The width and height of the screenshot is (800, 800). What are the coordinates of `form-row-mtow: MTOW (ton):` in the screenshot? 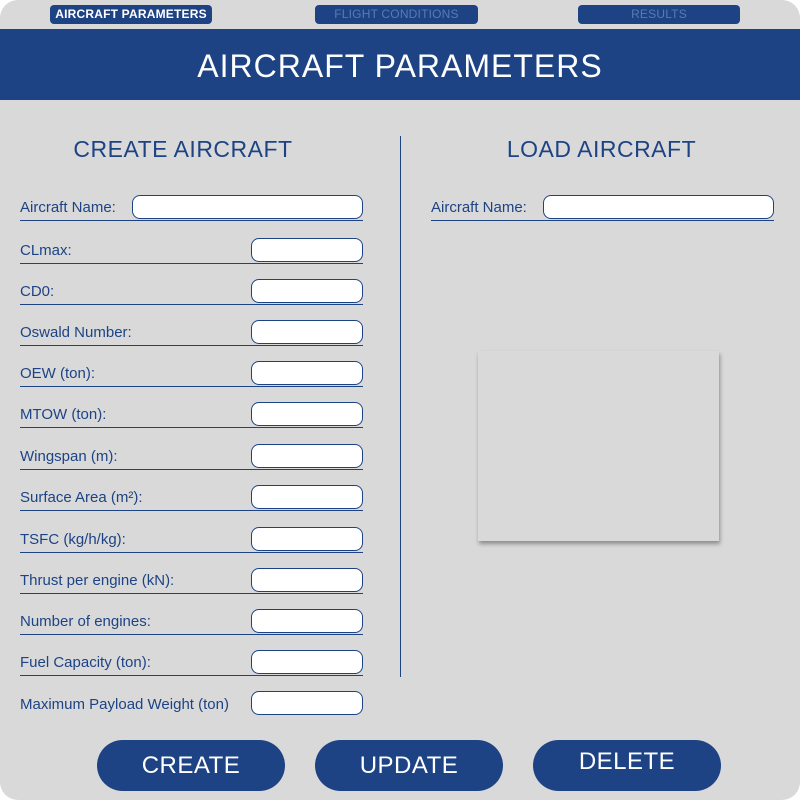 It's located at (191, 415).